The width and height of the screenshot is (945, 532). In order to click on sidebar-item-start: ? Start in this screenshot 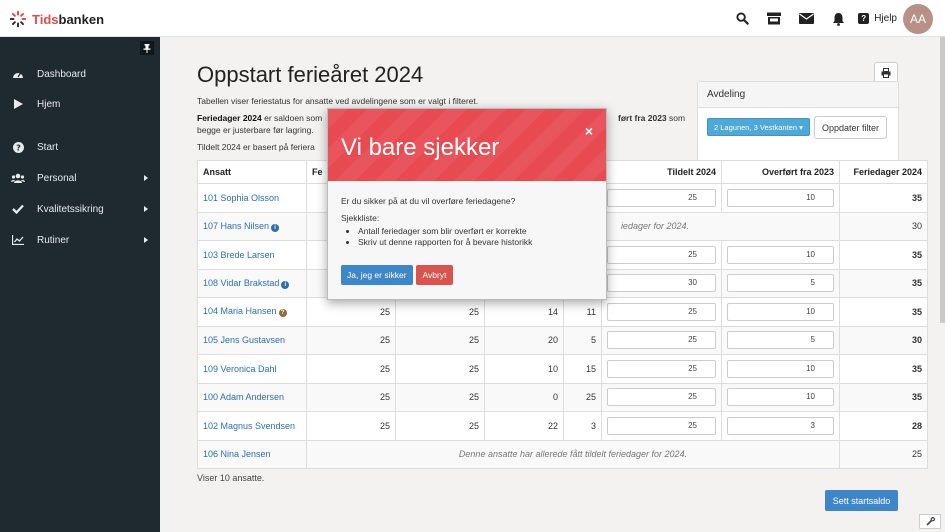, I will do `click(80, 147)`.